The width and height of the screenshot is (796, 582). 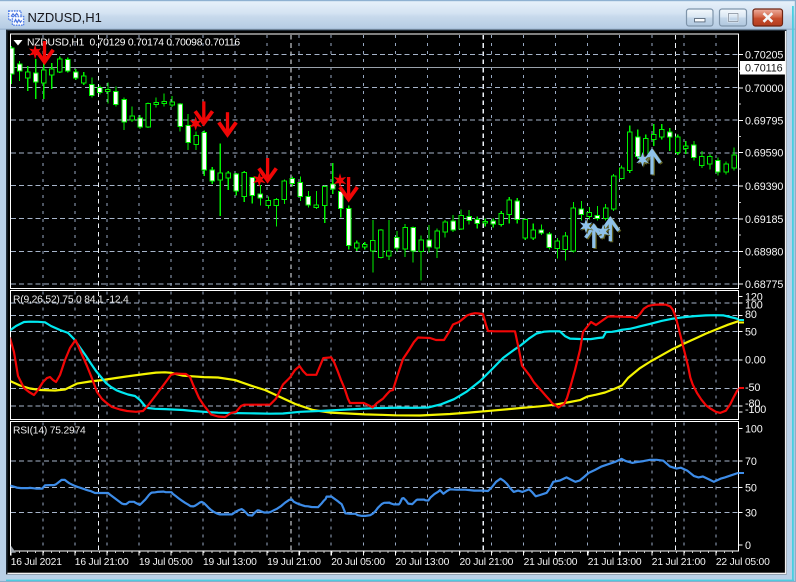 I want to click on svg-text: 21 Jul 05:00, so click(x=551, y=562).